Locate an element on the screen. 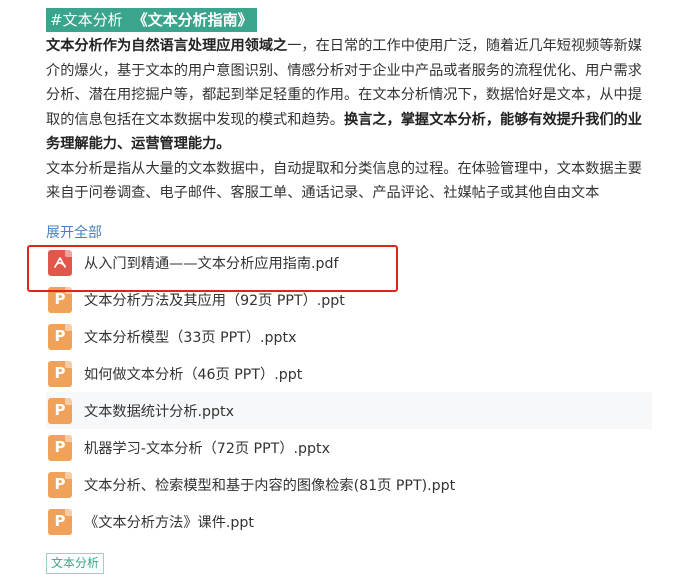  book-title: 《文本分析指南》 is located at coordinates (193, 20).